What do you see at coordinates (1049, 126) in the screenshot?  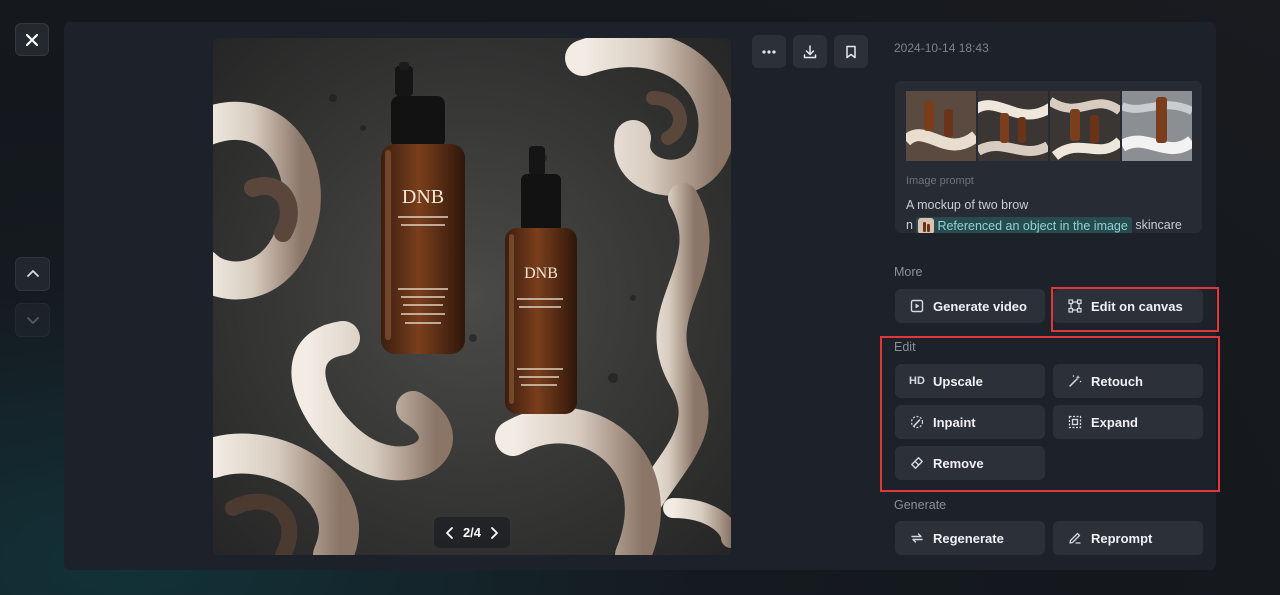 I see `thumbnail-strip` at bounding box center [1049, 126].